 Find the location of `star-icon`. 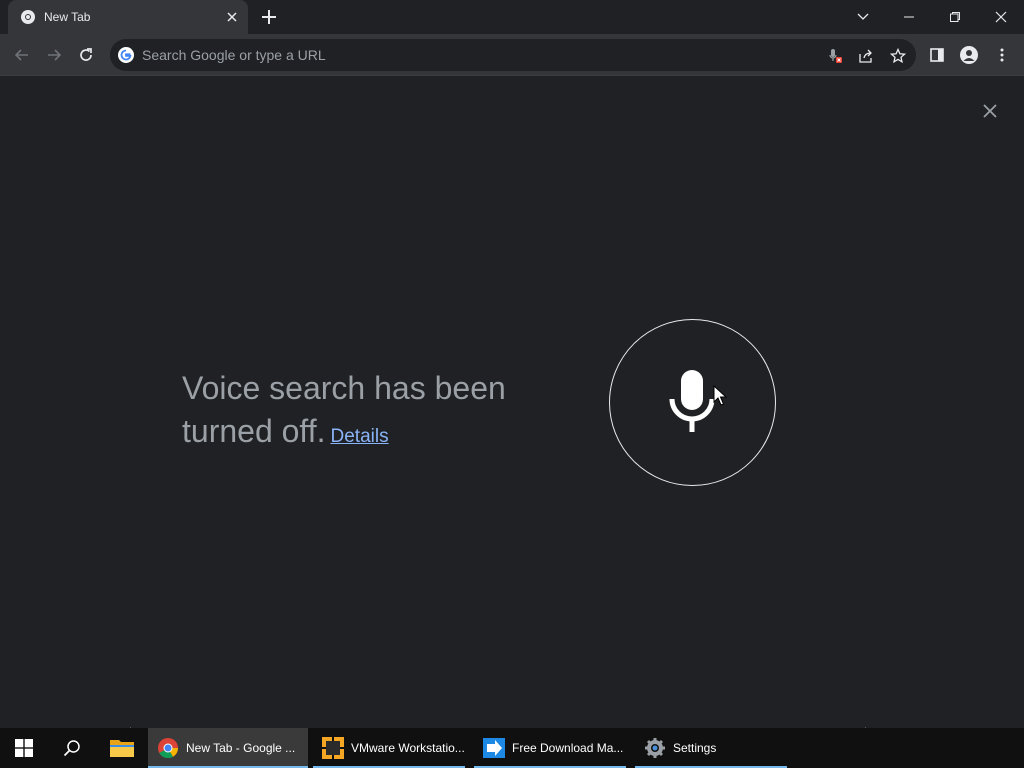

star-icon is located at coordinates (898, 56).